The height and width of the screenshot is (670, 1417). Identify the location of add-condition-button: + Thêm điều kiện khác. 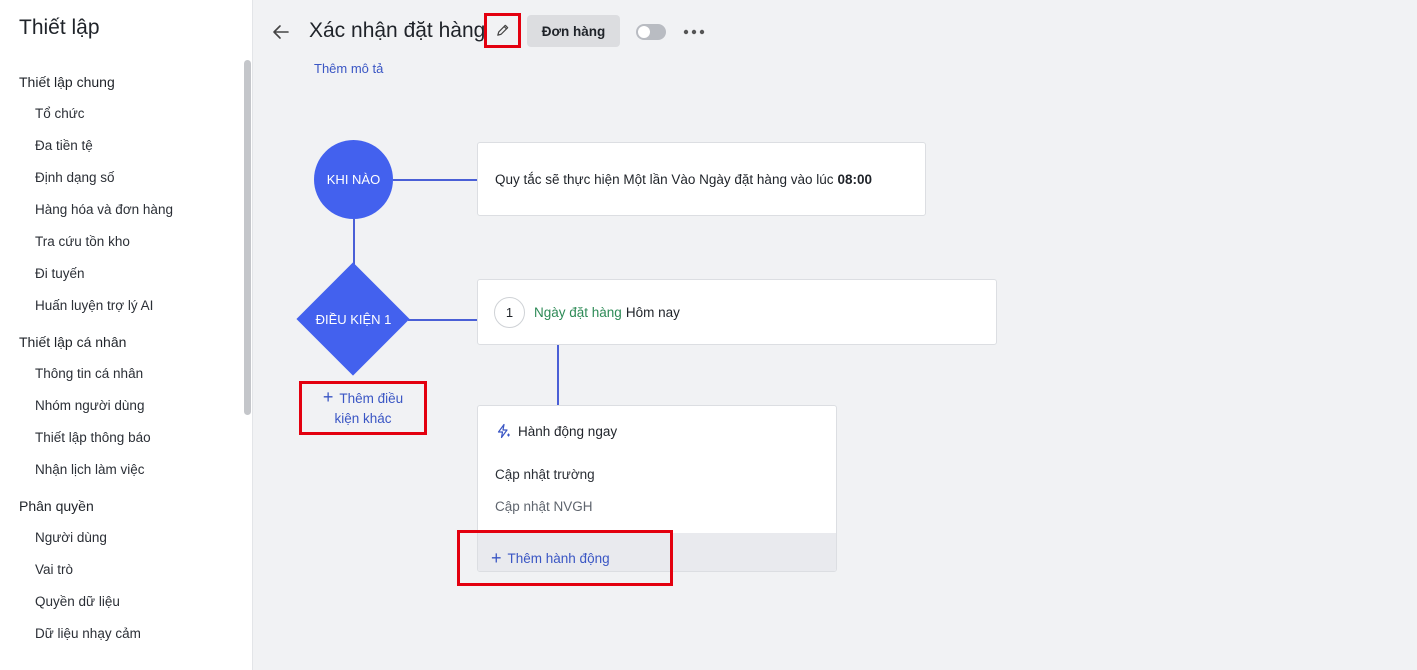
(363, 408).